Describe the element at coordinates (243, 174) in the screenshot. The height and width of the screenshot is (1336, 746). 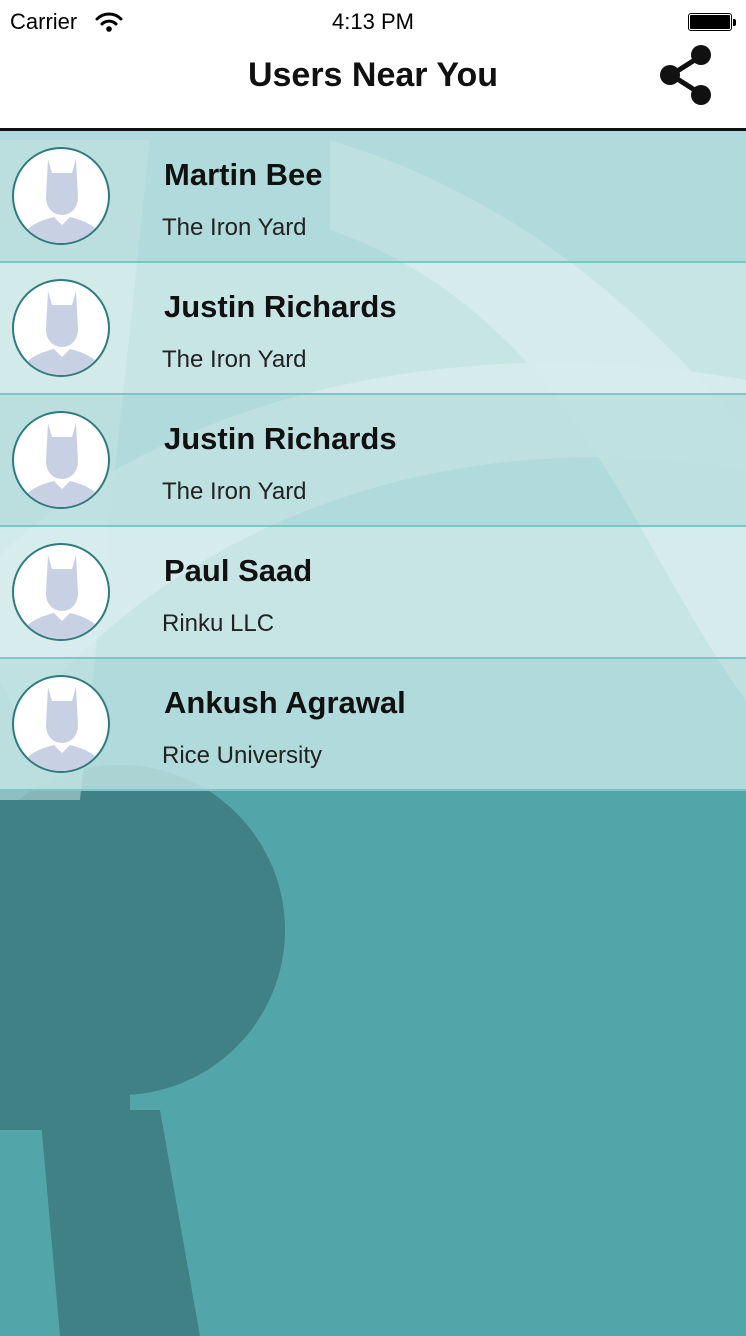
I see `user-name: Martin Bee` at that location.